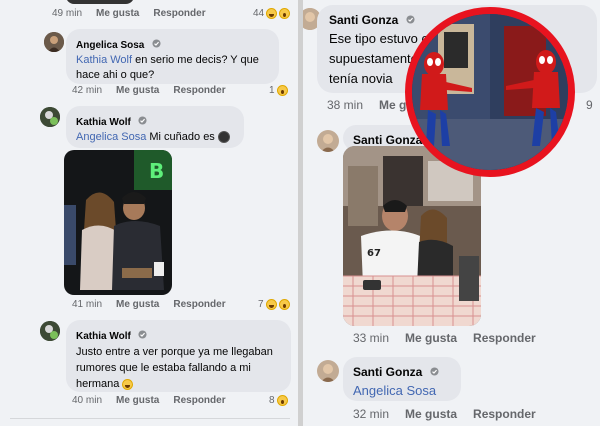 The height and width of the screenshot is (426, 600). Describe the element at coordinates (155, 127) in the screenshot. I see `comment-bubble: Kathia Wolf Angelica Sosa Mi cuñado es` at that location.